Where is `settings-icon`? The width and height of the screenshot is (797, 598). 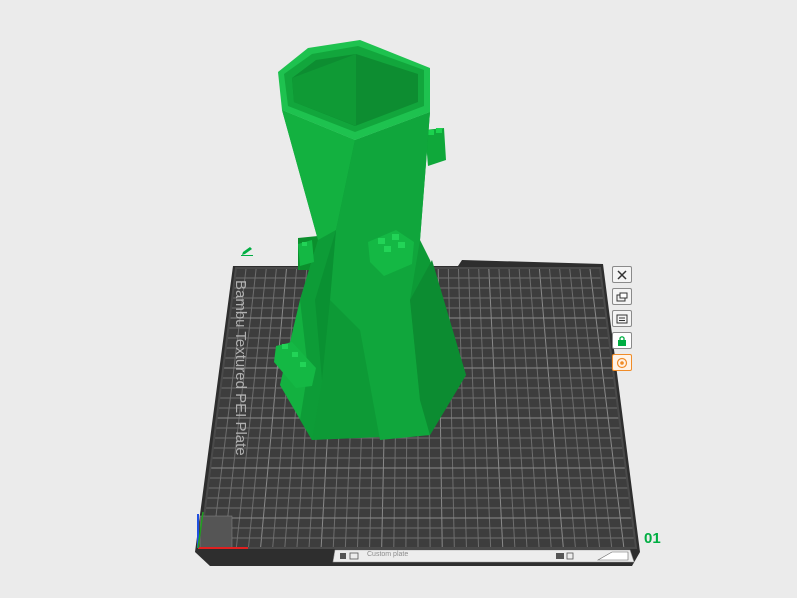
settings-icon is located at coordinates (622, 318).